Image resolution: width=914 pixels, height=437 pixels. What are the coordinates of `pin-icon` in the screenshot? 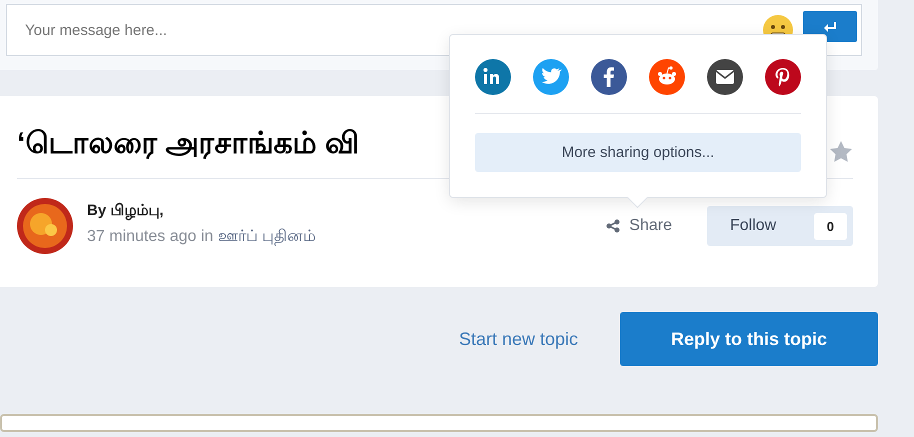 It's located at (783, 77).